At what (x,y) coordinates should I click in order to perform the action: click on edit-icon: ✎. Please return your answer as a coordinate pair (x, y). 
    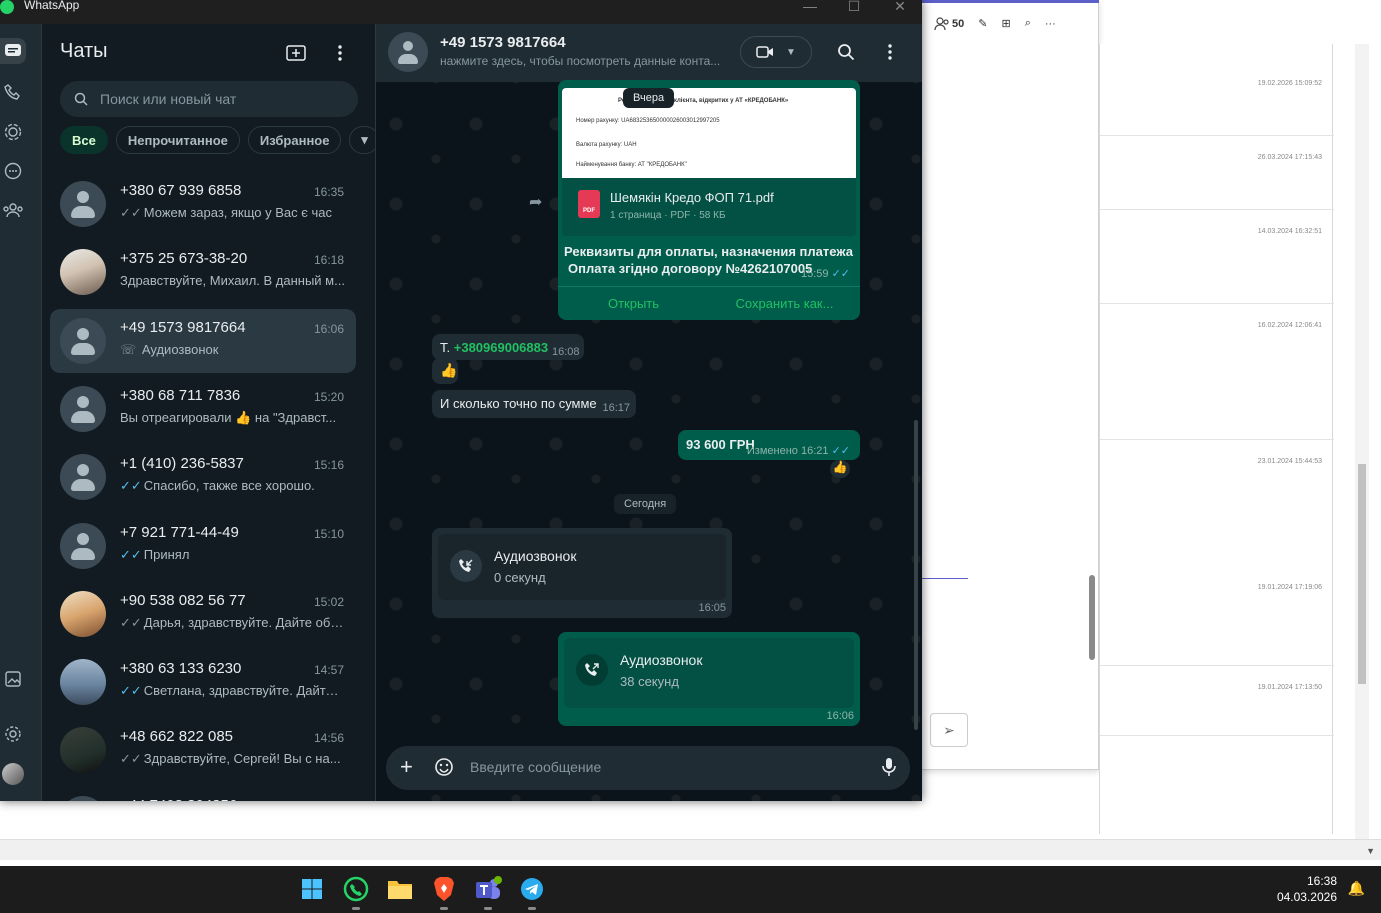
    Looking at the image, I should click on (982, 23).